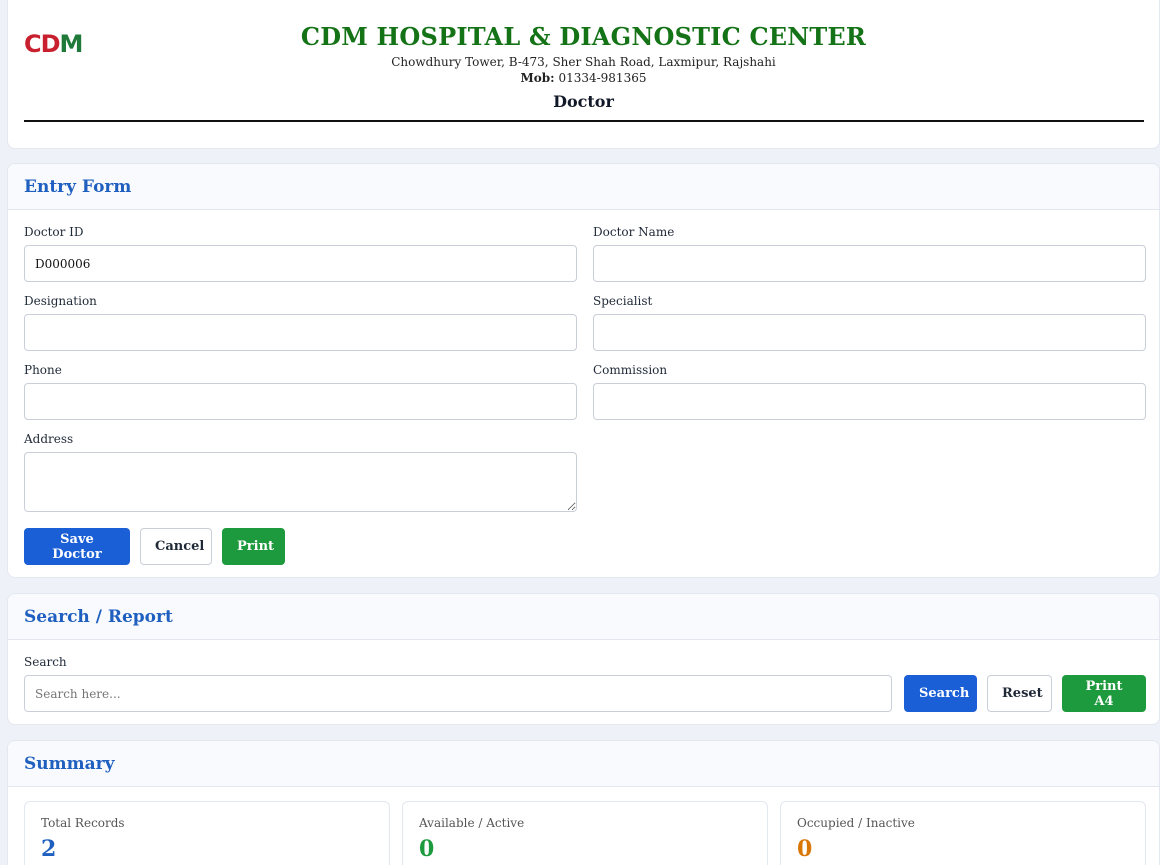 This screenshot has height=865, width=1160. What do you see at coordinates (253, 546) in the screenshot?
I see `print-button: Print` at bounding box center [253, 546].